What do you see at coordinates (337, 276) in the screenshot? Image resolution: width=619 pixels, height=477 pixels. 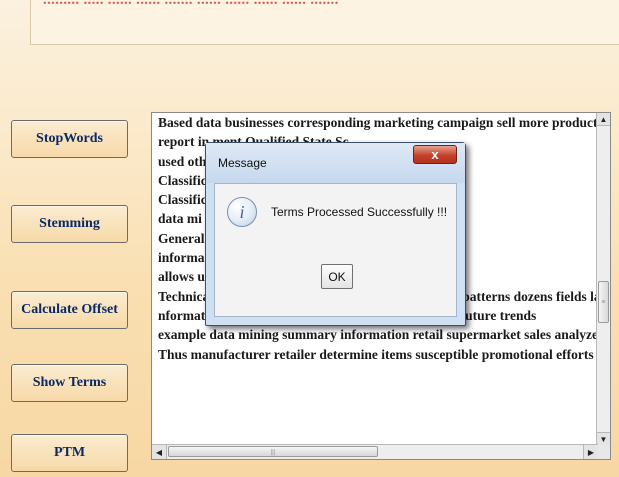 I see `ok-button: OK` at bounding box center [337, 276].